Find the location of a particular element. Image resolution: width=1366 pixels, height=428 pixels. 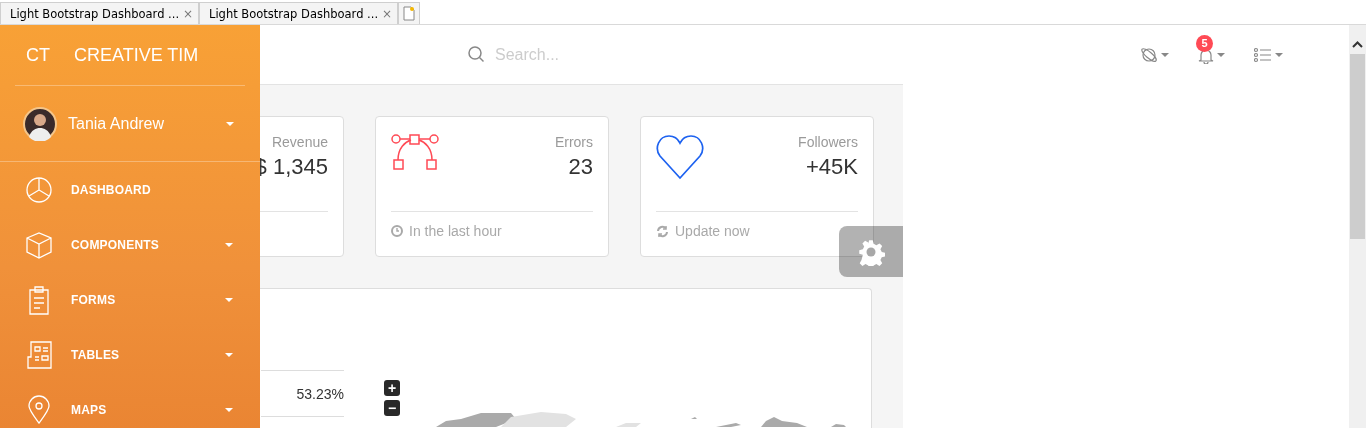

stat-value: 23 is located at coordinates (580, 167).